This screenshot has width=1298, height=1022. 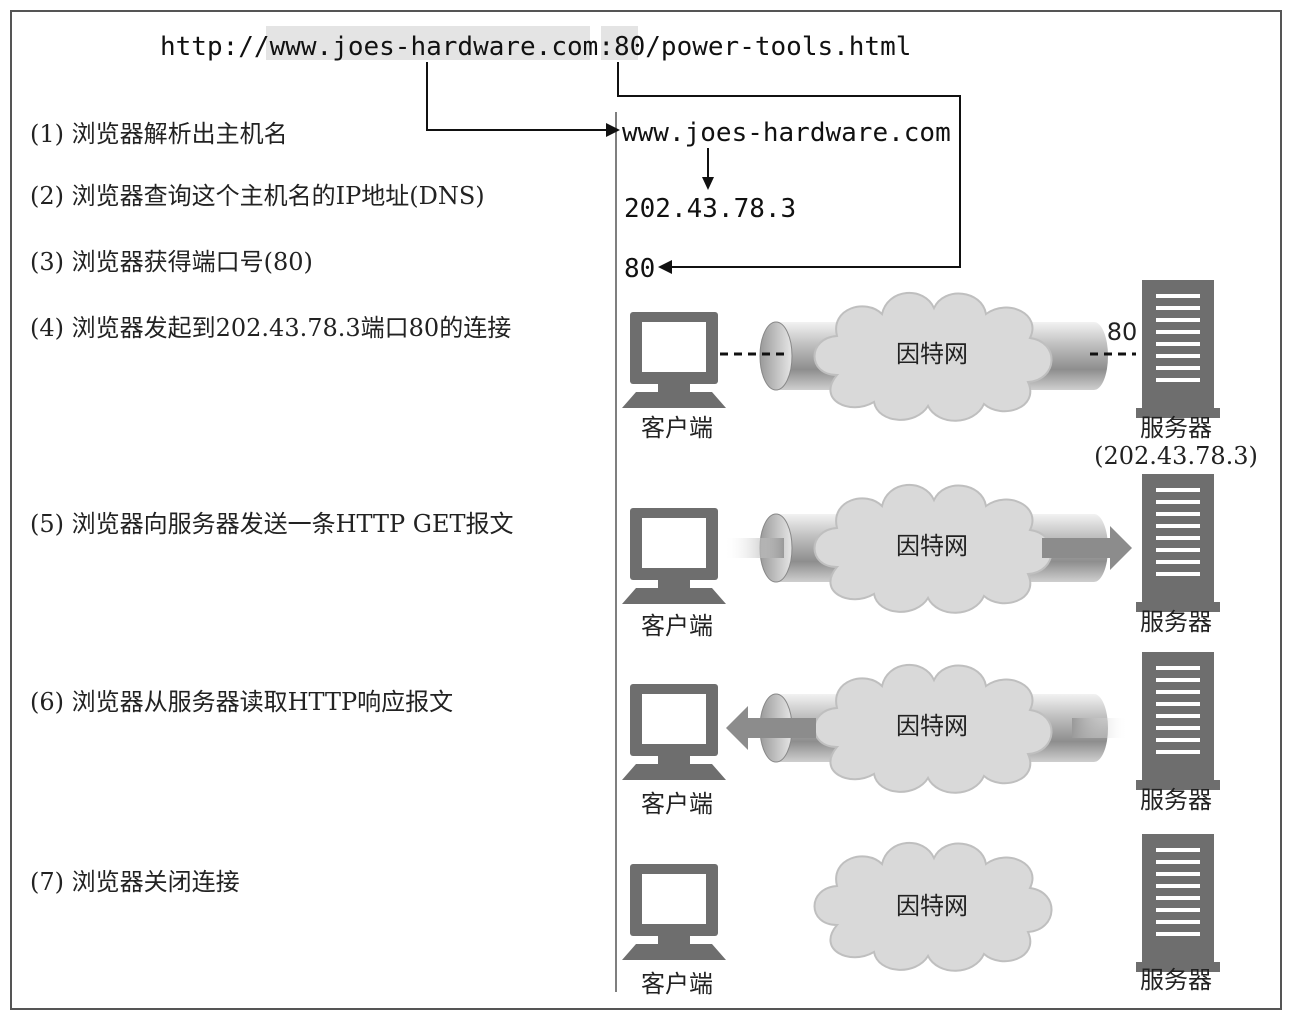 I want to click on row-response: 客户端 因特网 服务器, so click(x=921, y=735).